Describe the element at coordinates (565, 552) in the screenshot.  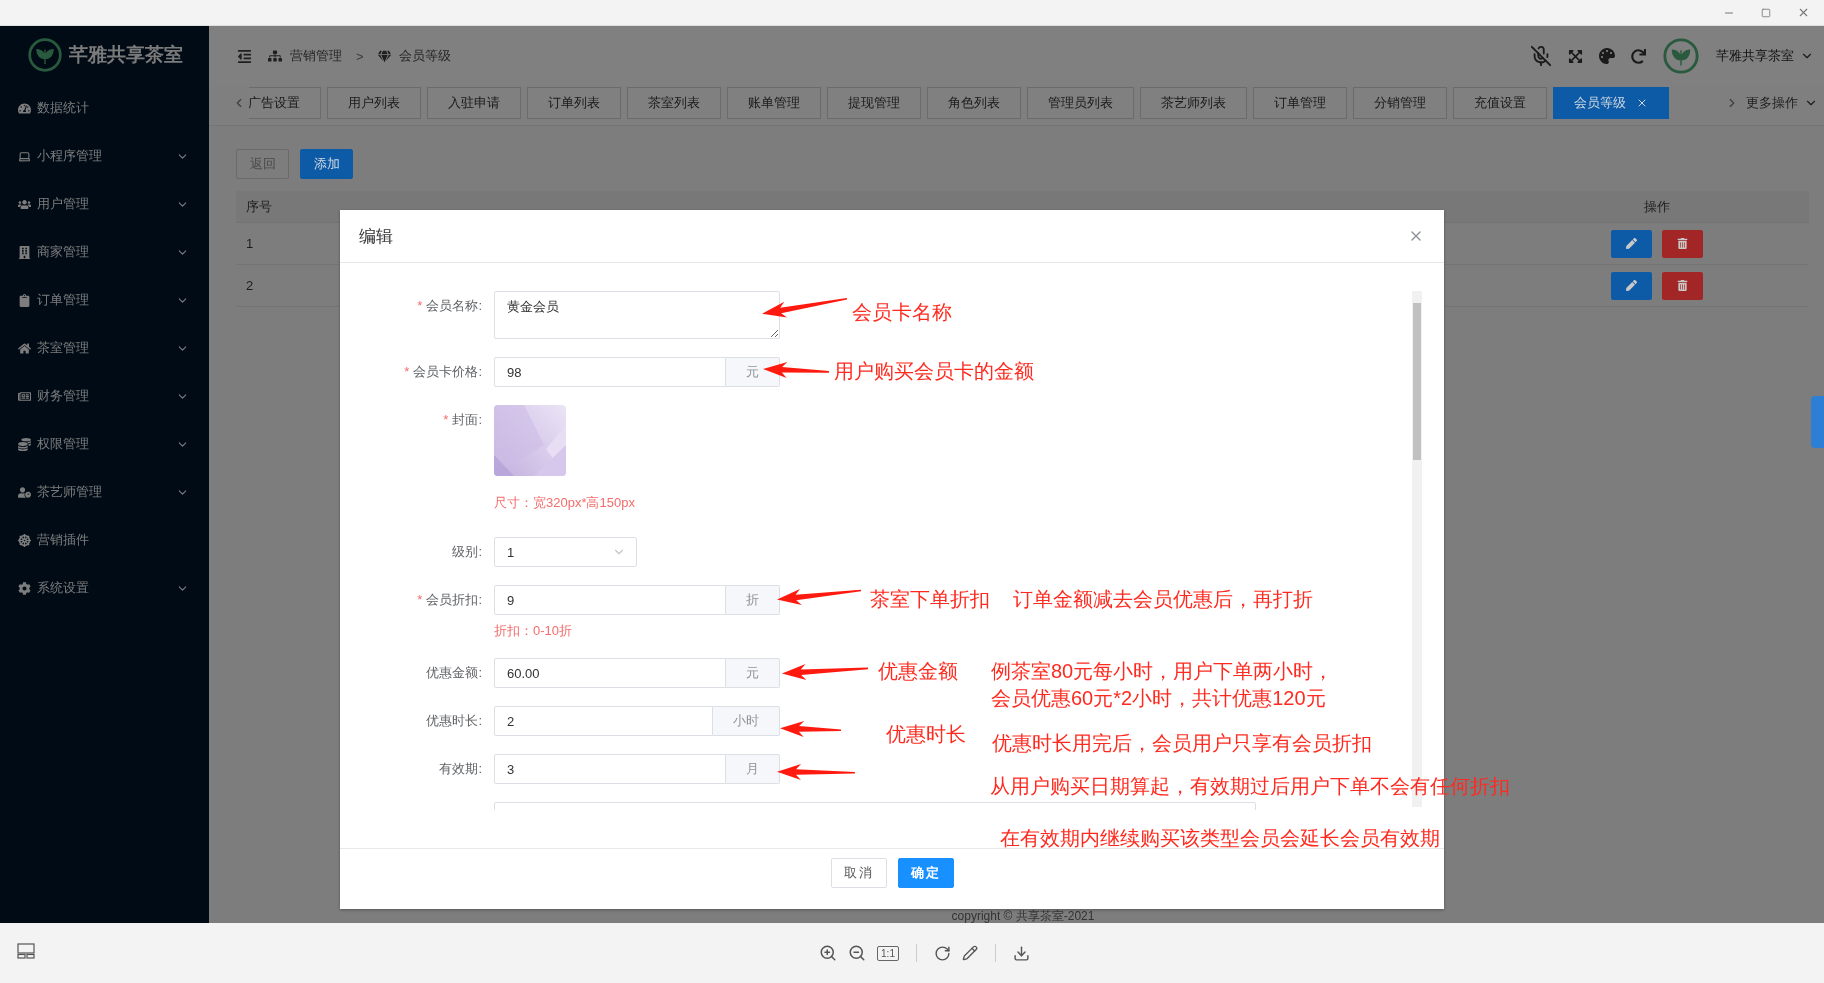
I see `level-select: 1` at that location.